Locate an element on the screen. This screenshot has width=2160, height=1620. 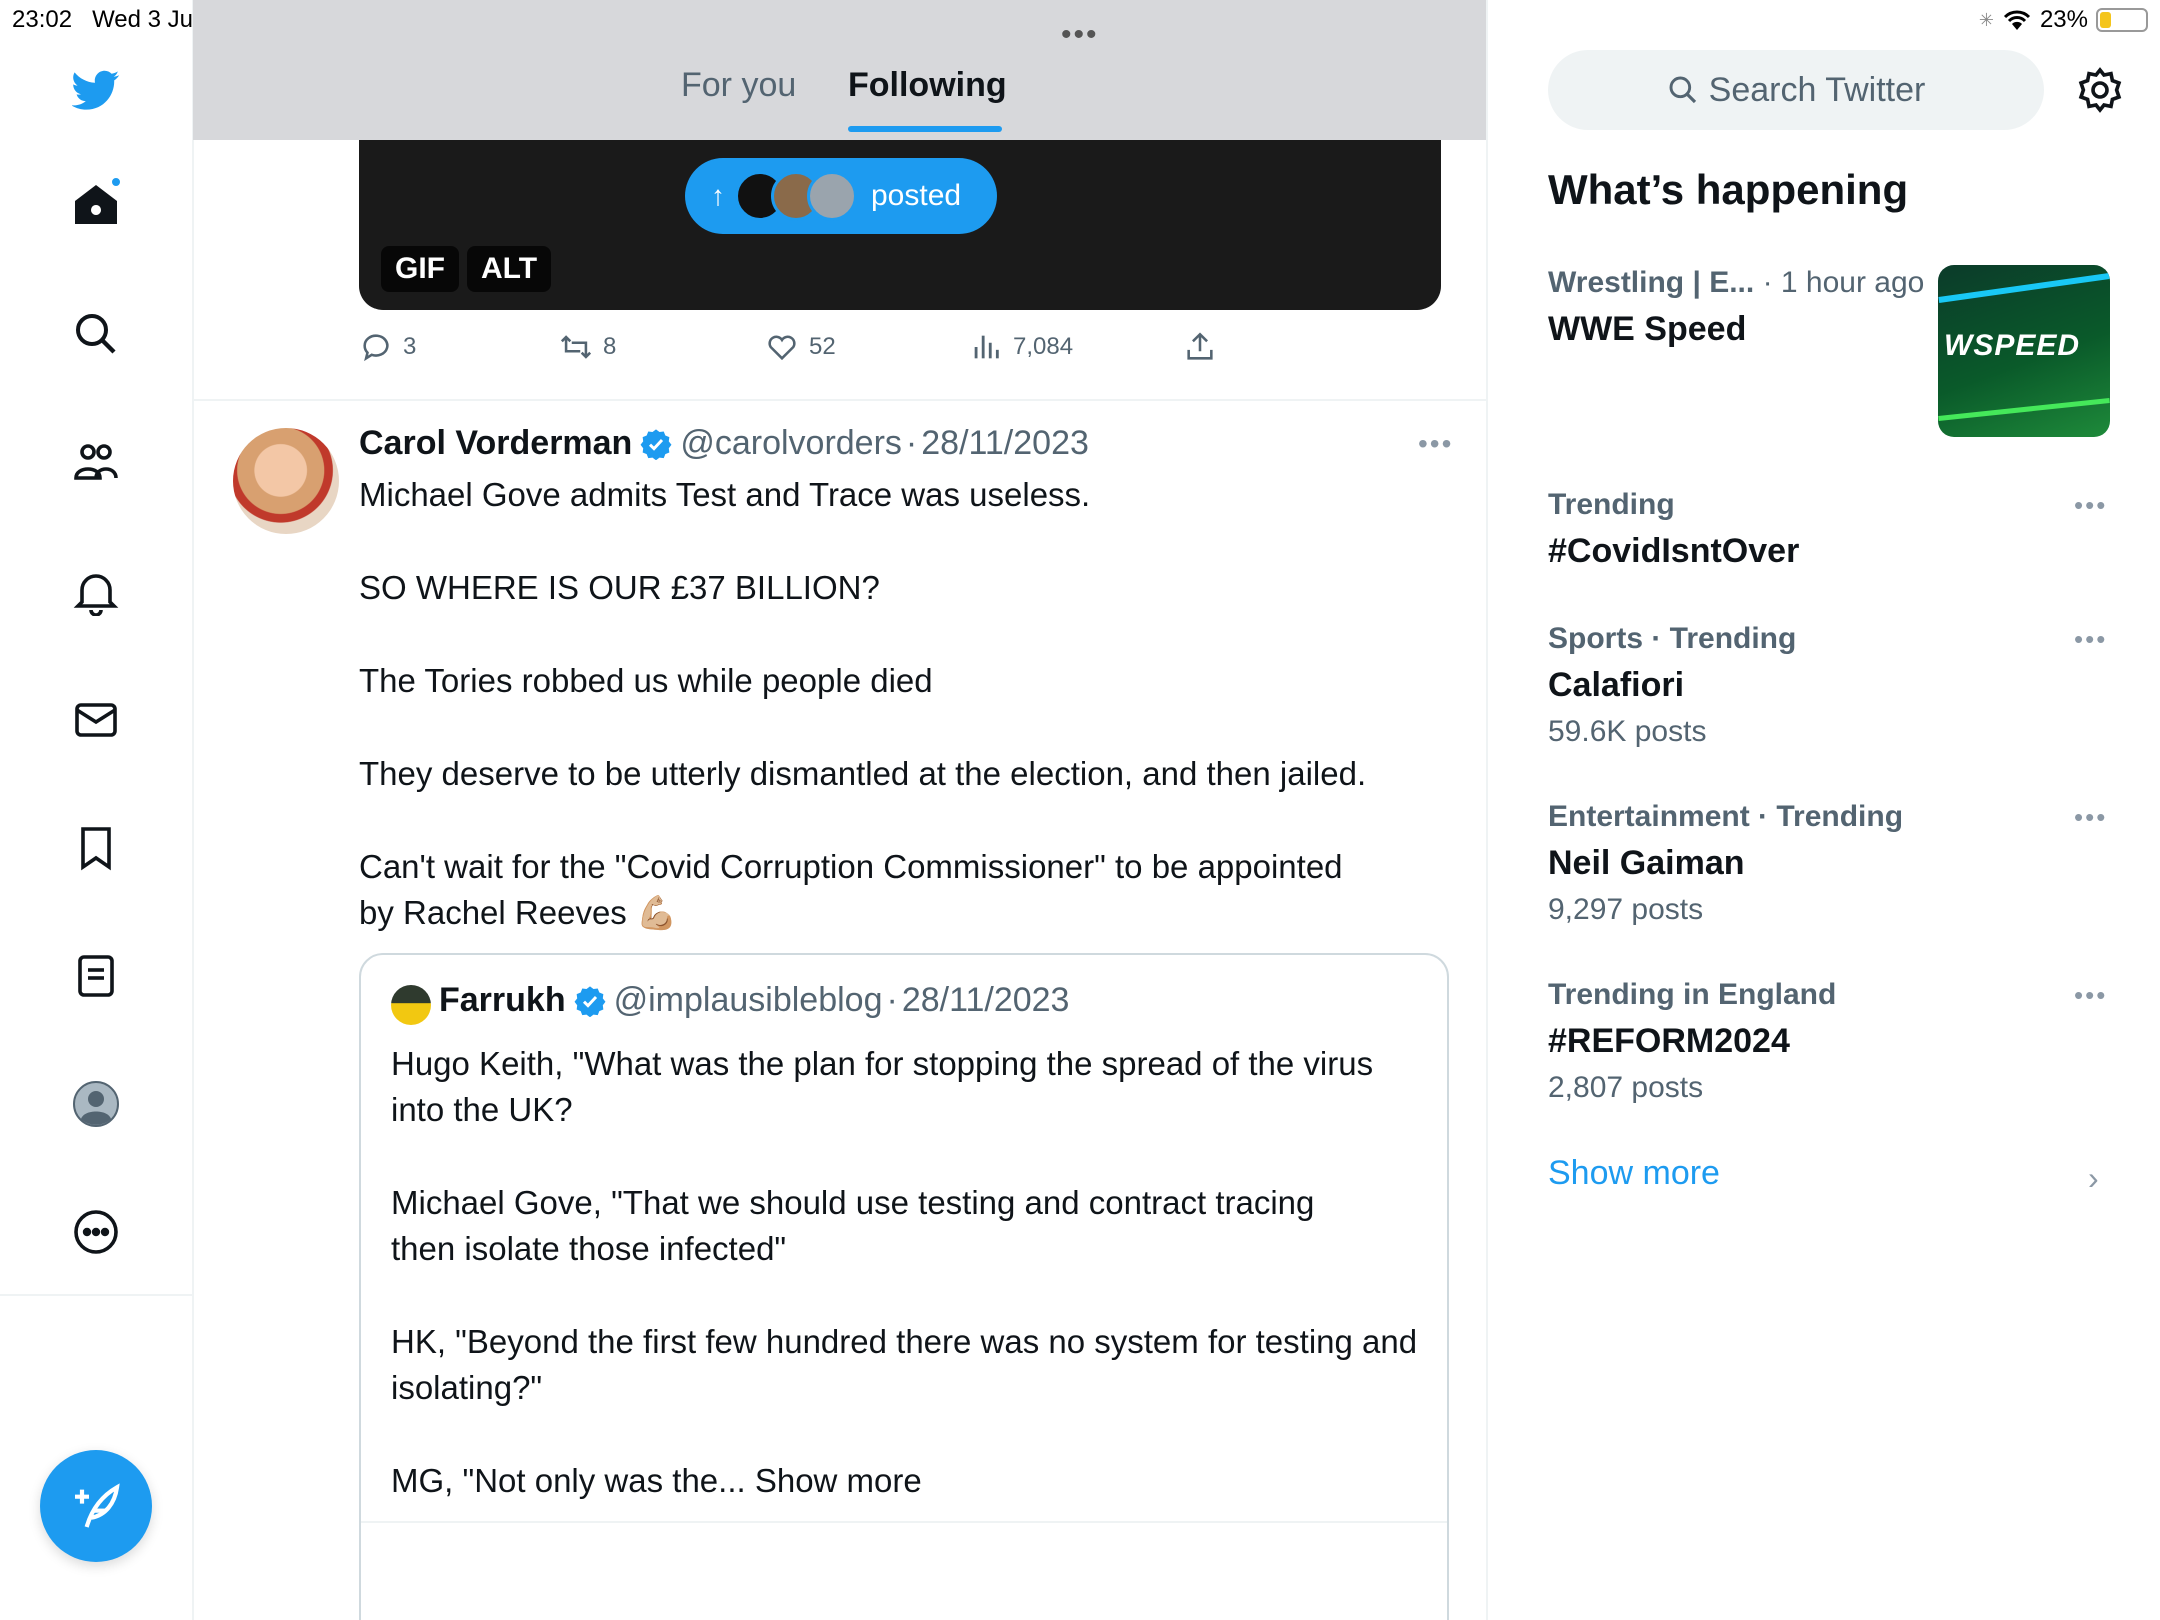
twitter-logo-icon is located at coordinates (96, 90).